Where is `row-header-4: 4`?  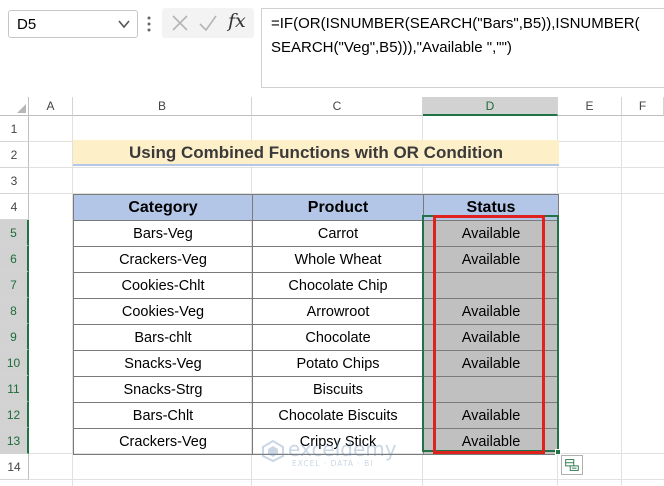
row-header-4: 4 is located at coordinates (14, 207).